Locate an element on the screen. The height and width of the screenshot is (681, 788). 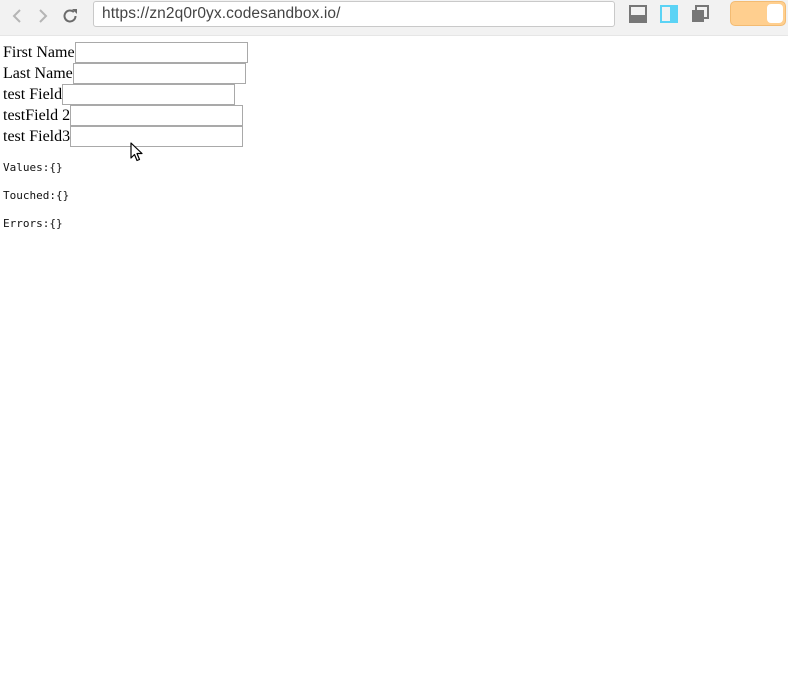
reload-button is located at coordinates (70, 16).